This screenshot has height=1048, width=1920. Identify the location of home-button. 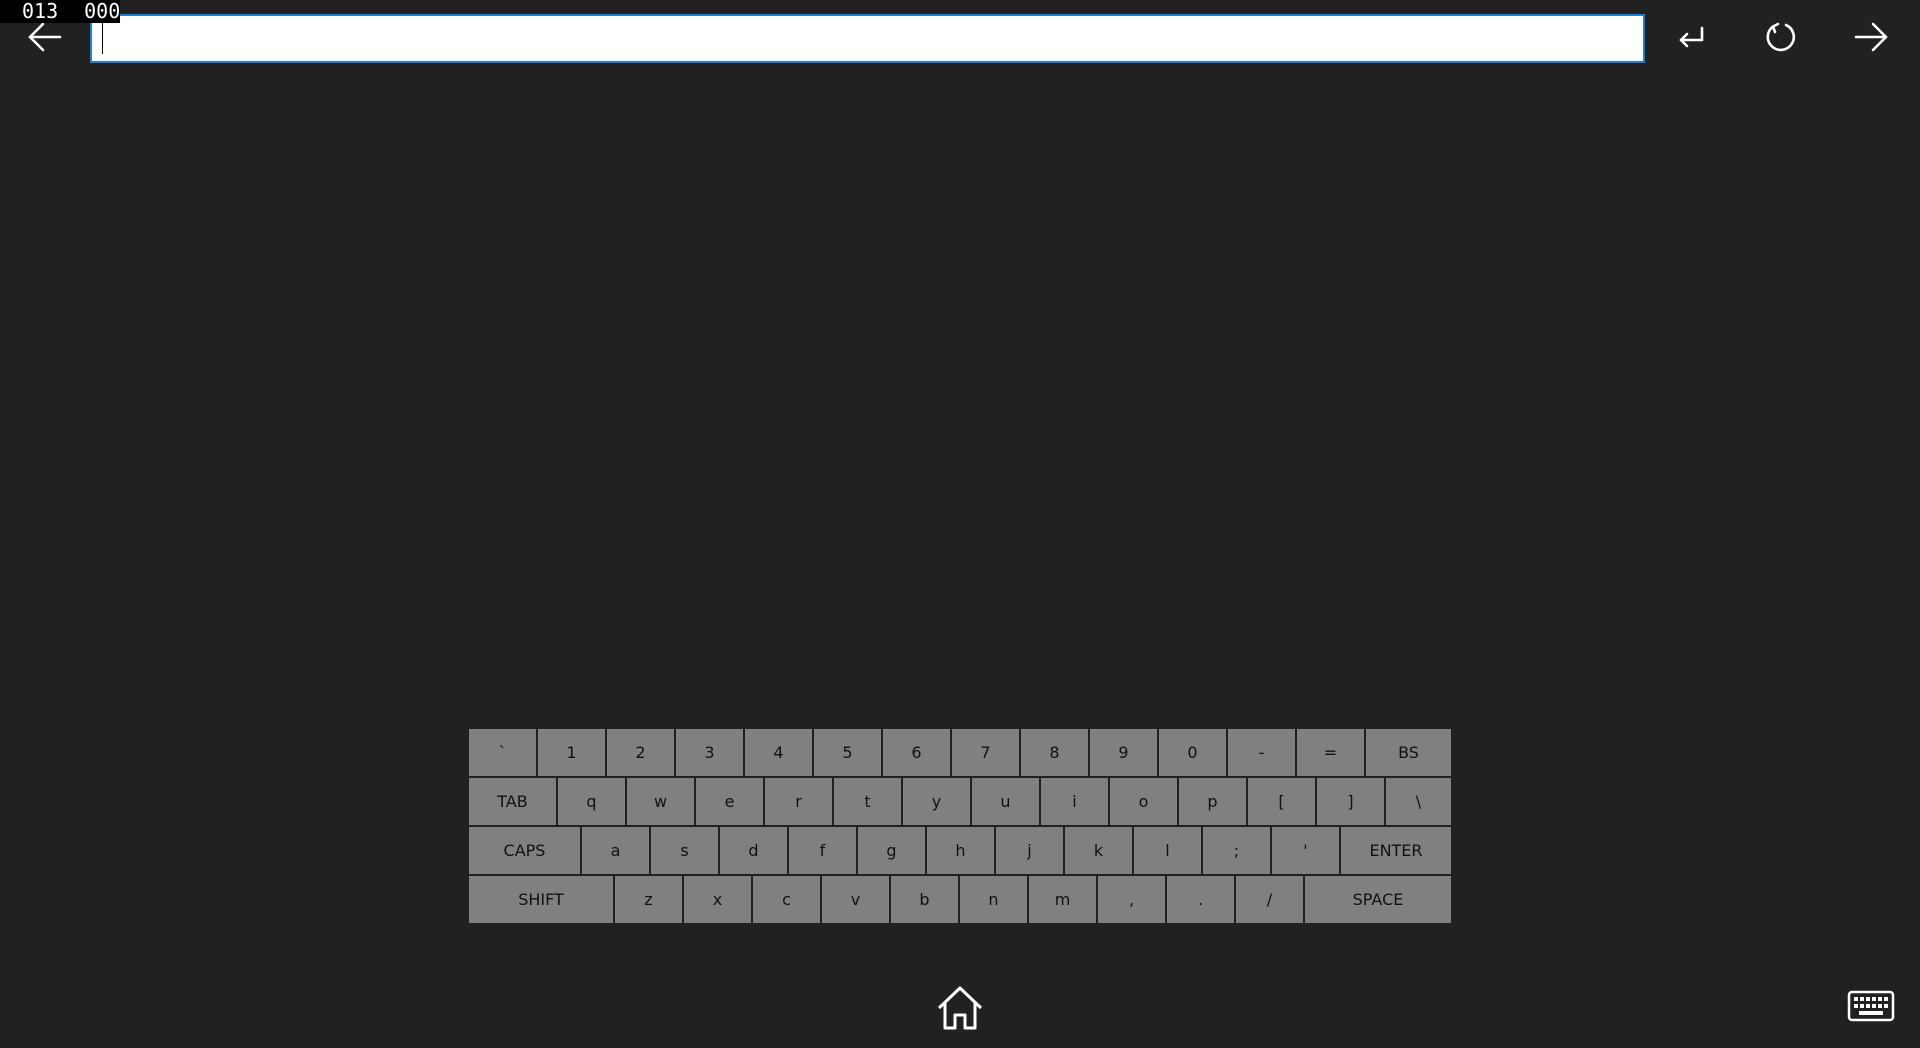
(960, 1008).